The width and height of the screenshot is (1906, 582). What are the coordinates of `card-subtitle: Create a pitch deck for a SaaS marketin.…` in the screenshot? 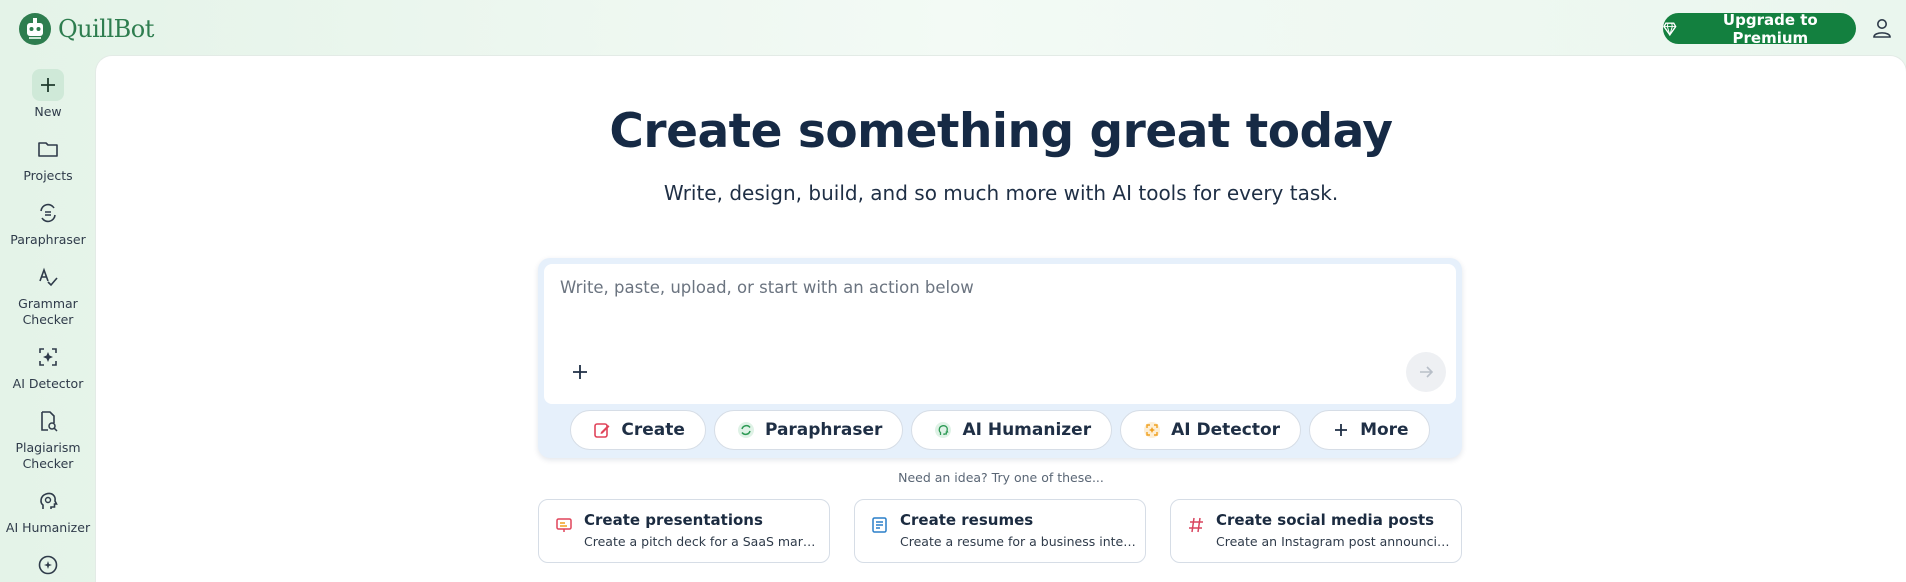 It's located at (702, 541).